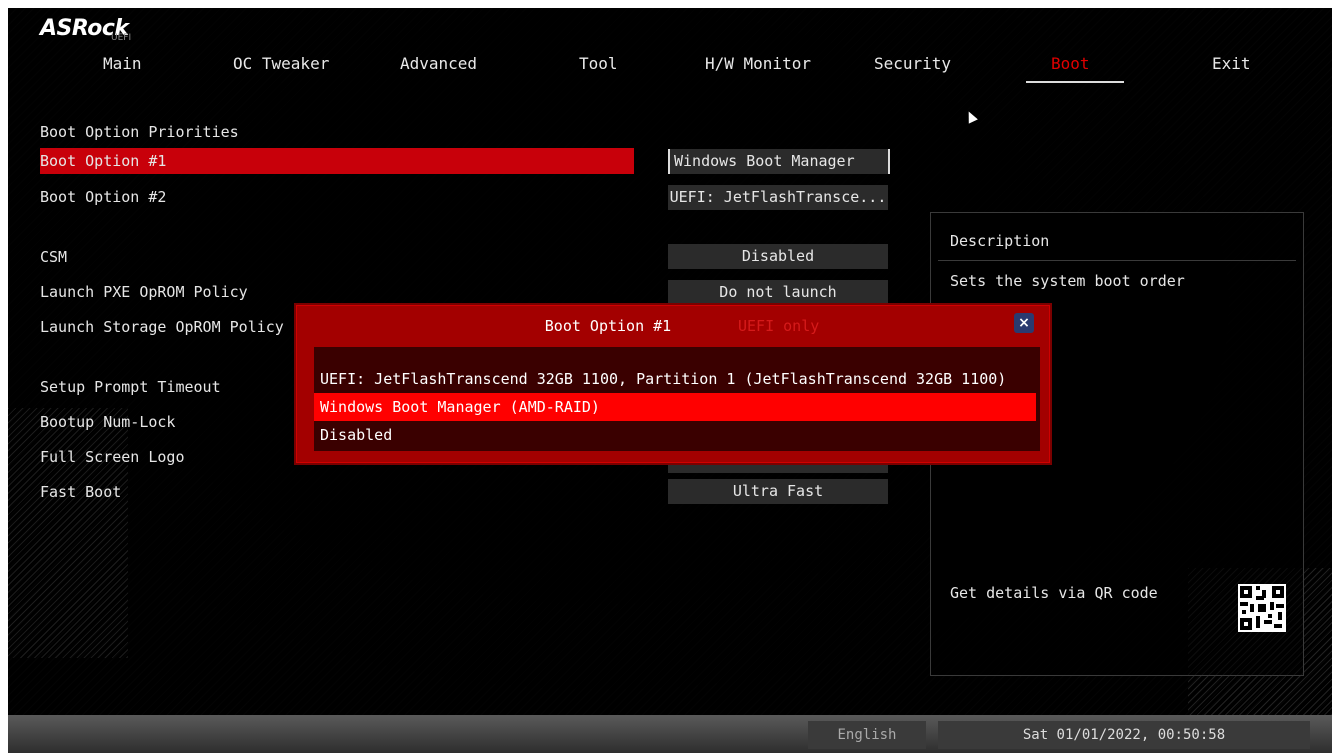  Describe the element at coordinates (130, 387) in the screenshot. I see `setting-setup-prompt-timeout: Setup Prompt Timeout` at that location.